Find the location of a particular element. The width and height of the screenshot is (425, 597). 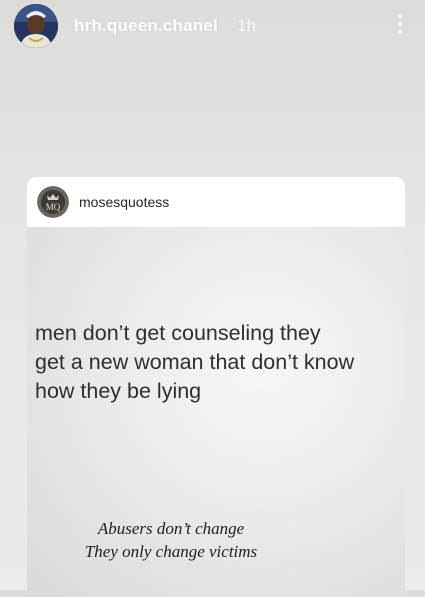

avatar-image is located at coordinates (36, 26).